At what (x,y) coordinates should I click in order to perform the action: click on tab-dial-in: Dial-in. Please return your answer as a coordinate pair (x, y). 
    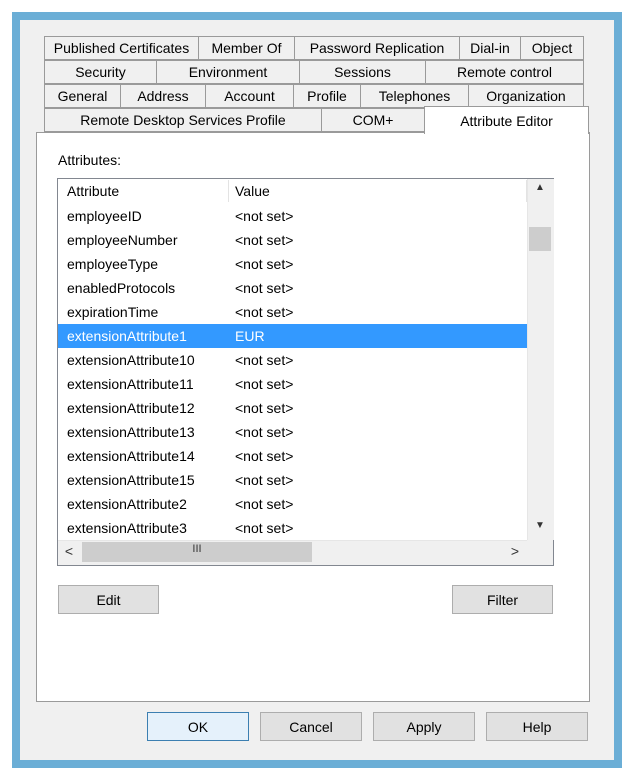
    Looking at the image, I should click on (490, 48).